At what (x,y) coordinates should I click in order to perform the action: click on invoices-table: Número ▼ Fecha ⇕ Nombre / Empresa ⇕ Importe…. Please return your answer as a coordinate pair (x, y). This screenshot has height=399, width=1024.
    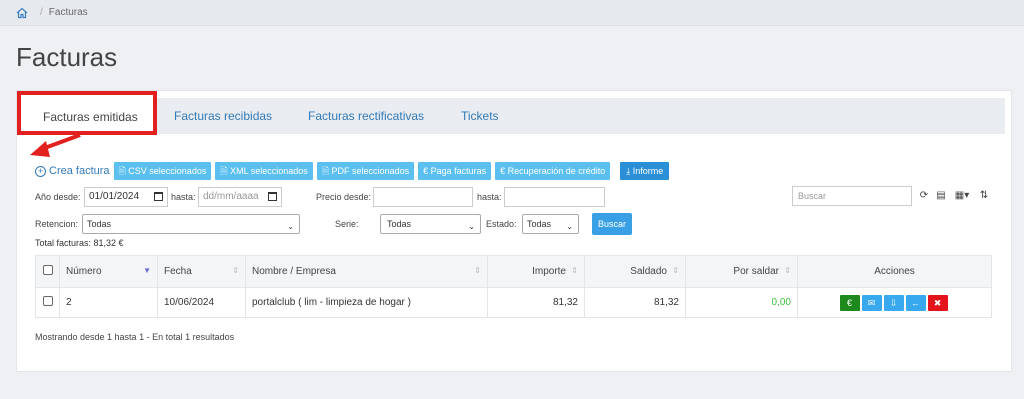
    Looking at the image, I should click on (513, 286).